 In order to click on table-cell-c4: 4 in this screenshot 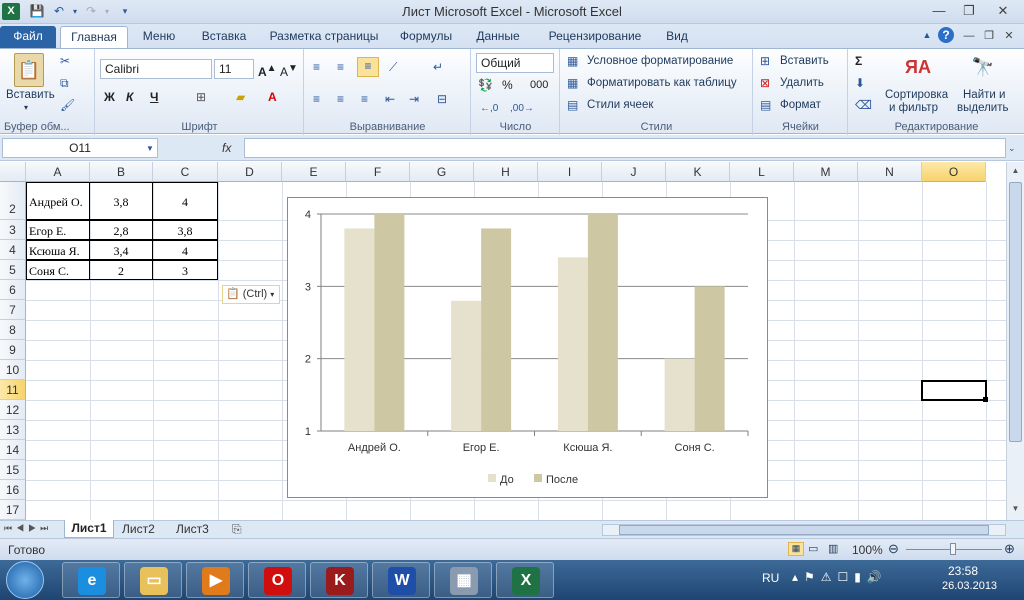, I will do `click(185, 250)`.